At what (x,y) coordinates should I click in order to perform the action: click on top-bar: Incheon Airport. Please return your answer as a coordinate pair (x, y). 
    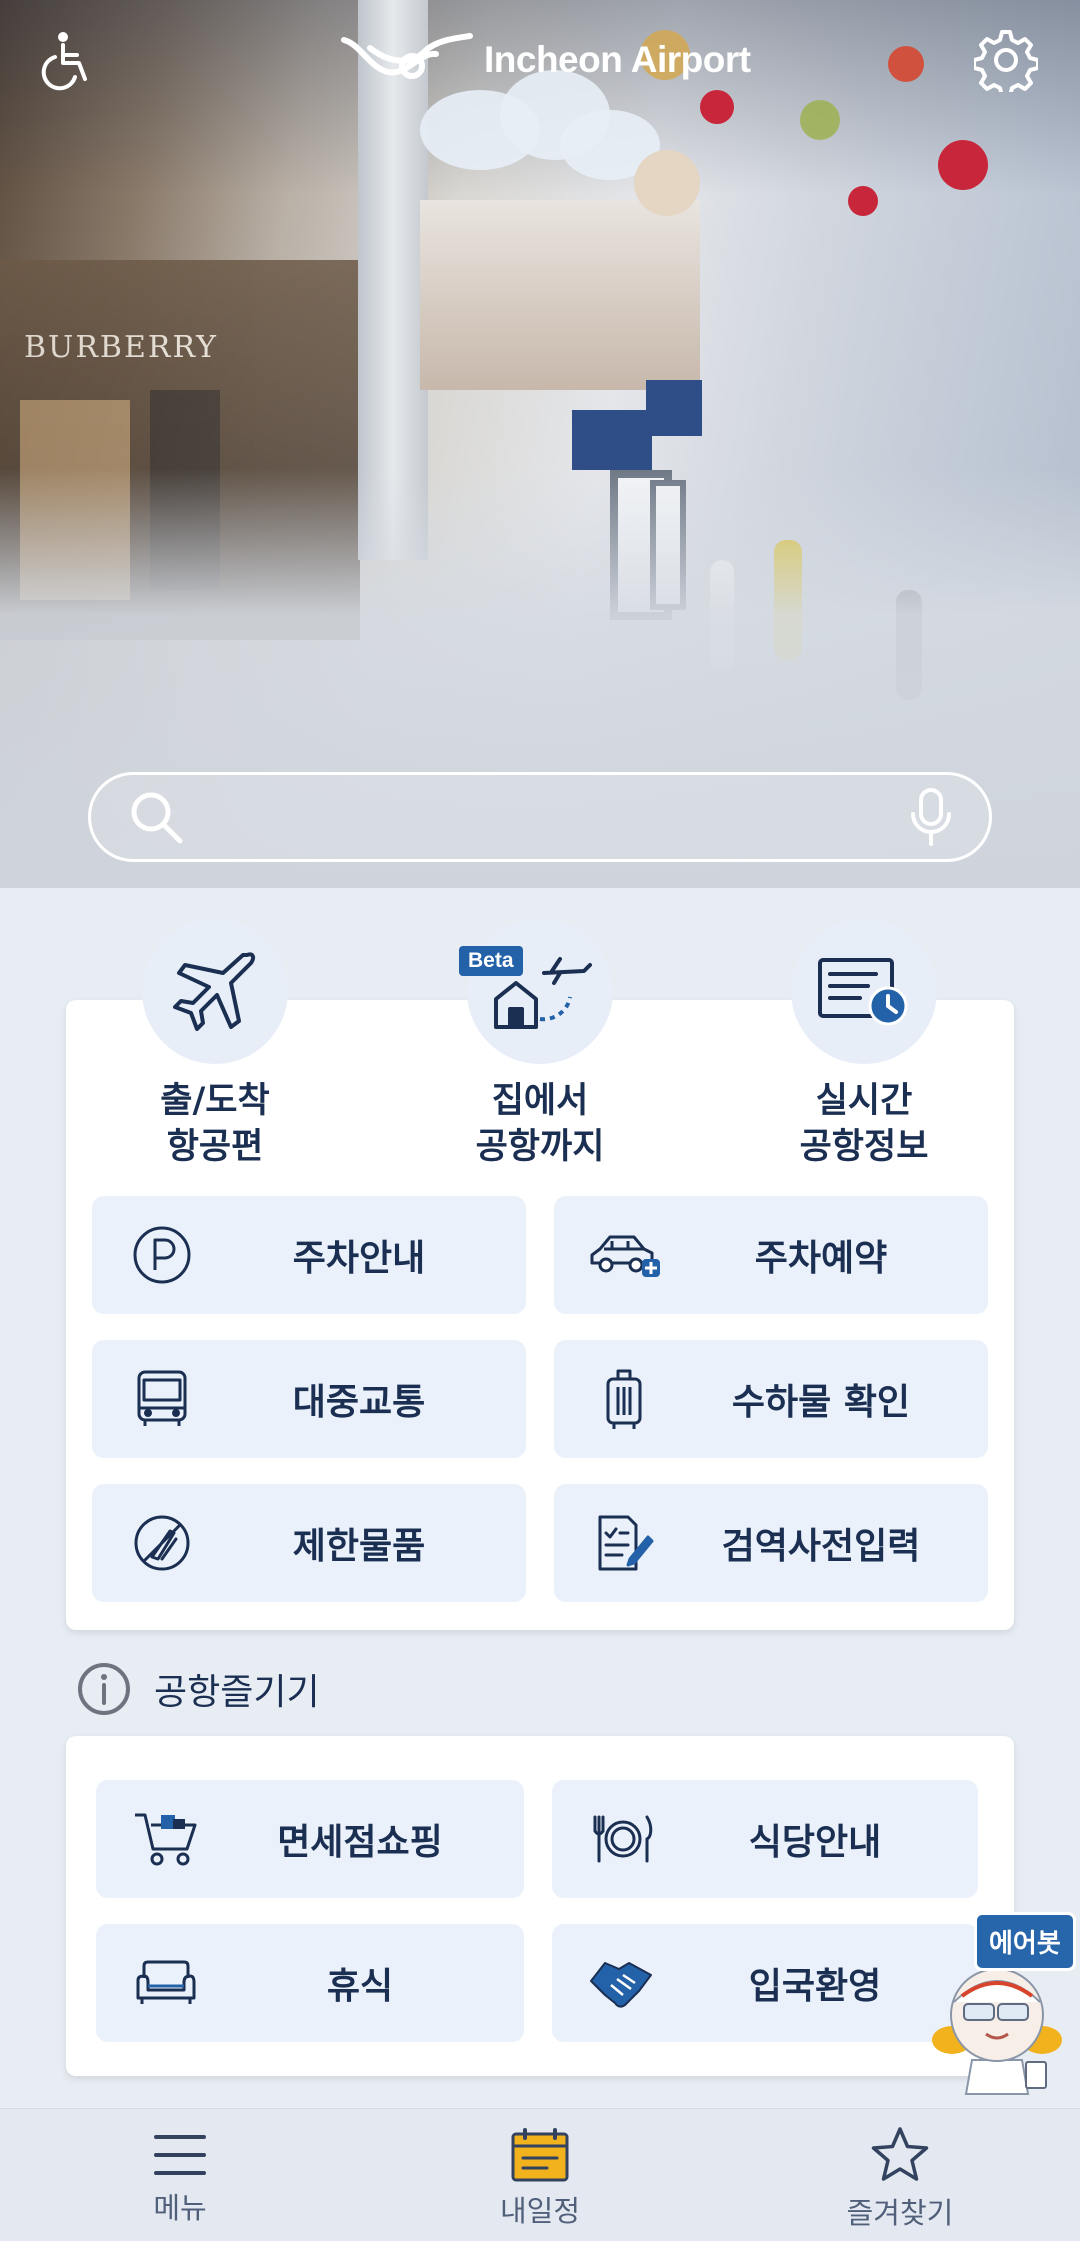
    Looking at the image, I should click on (540, 65).